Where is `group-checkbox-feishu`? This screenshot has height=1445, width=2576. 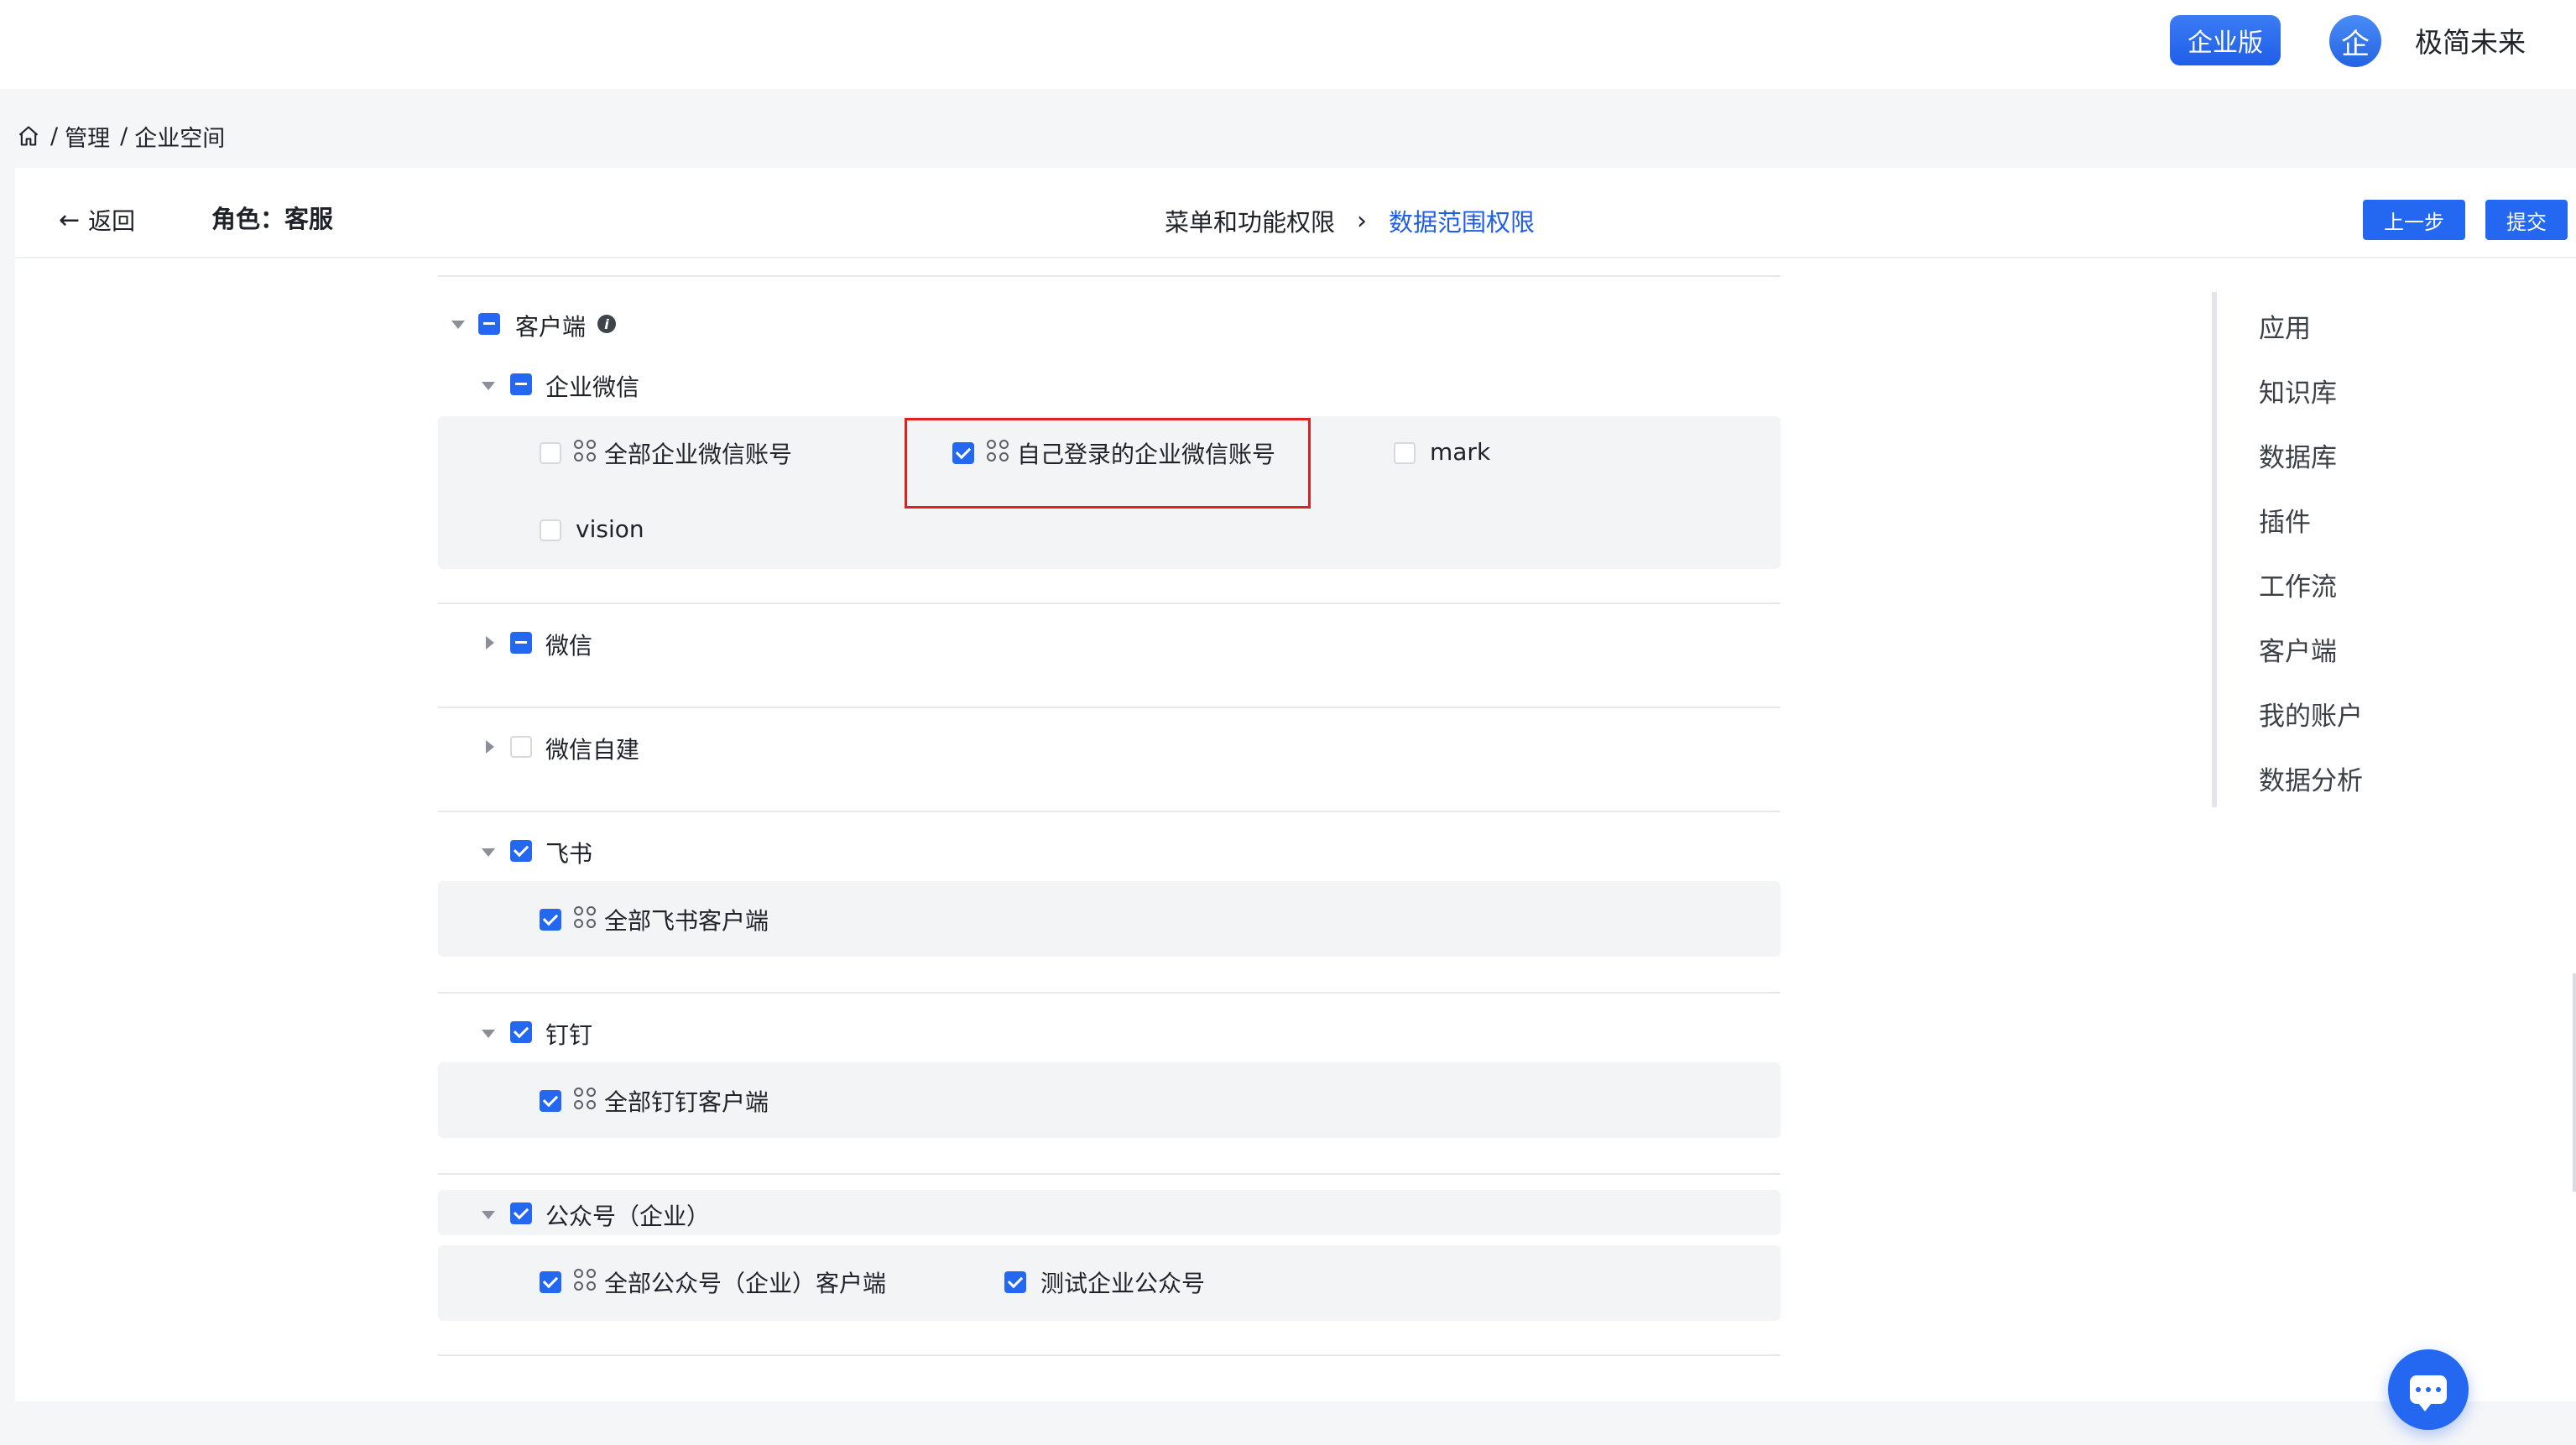
group-checkbox-feishu is located at coordinates (521, 851).